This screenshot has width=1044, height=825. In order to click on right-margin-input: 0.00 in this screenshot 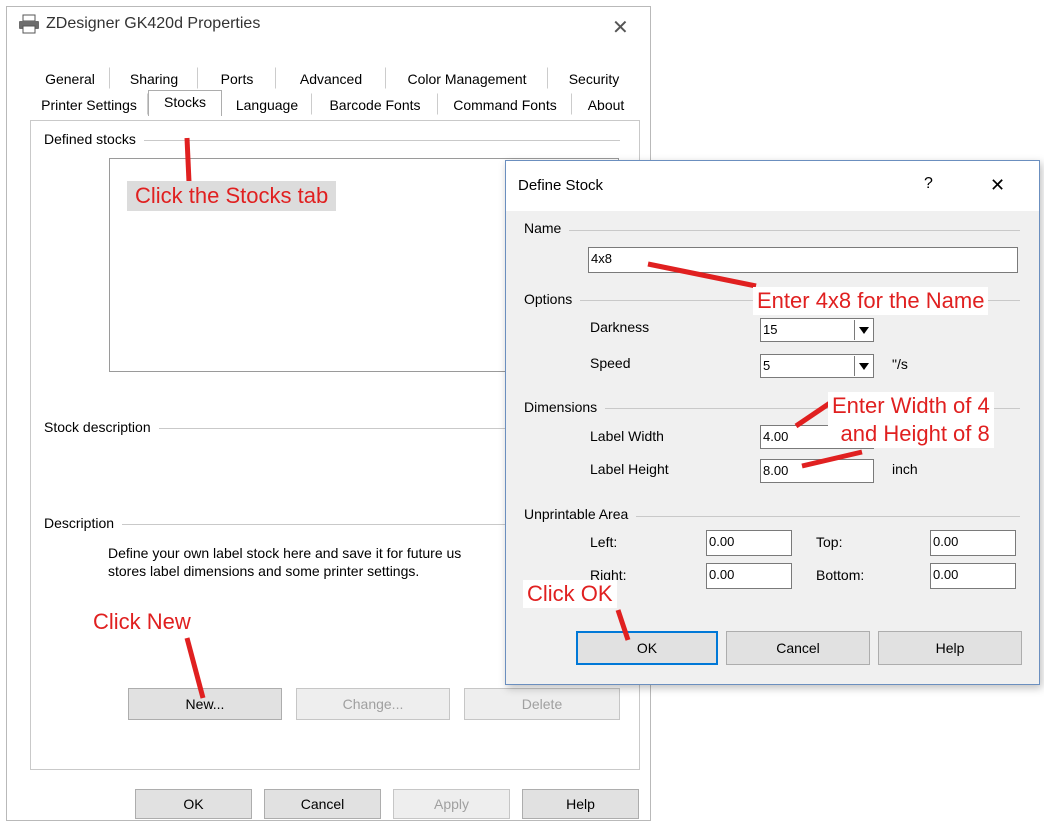, I will do `click(749, 576)`.